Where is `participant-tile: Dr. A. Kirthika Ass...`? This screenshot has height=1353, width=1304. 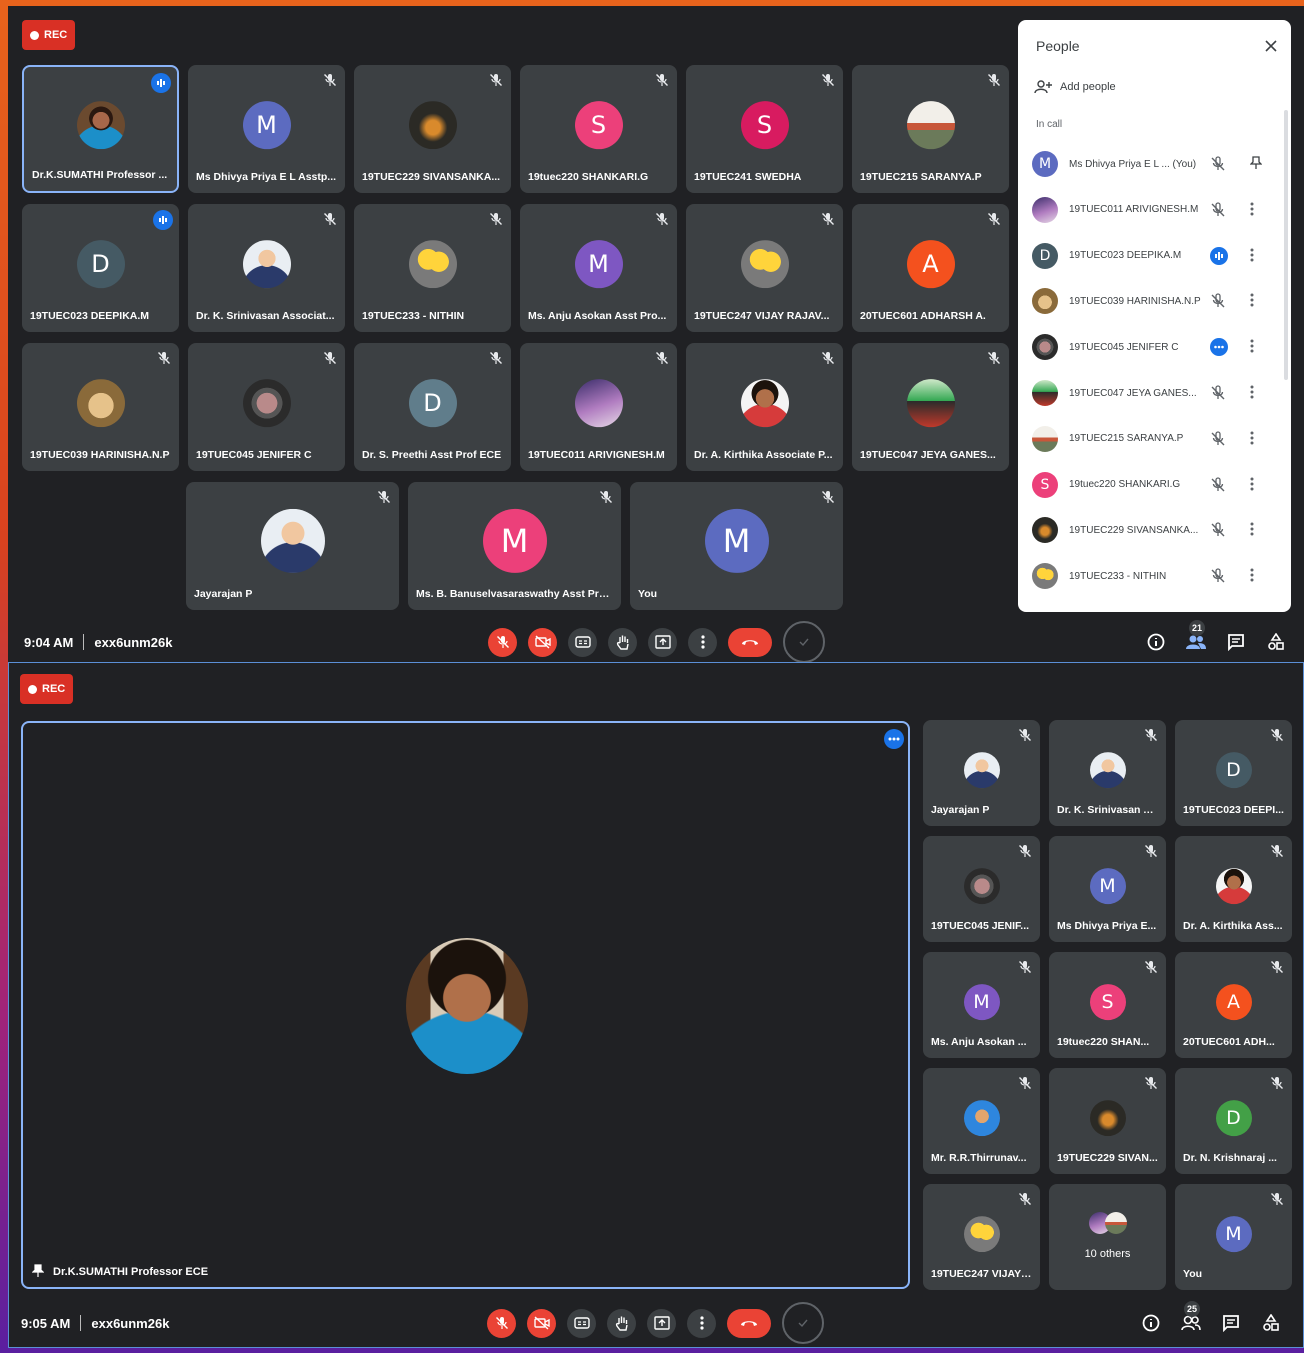
participant-tile: Dr. A. Kirthika Ass... is located at coordinates (1233, 889).